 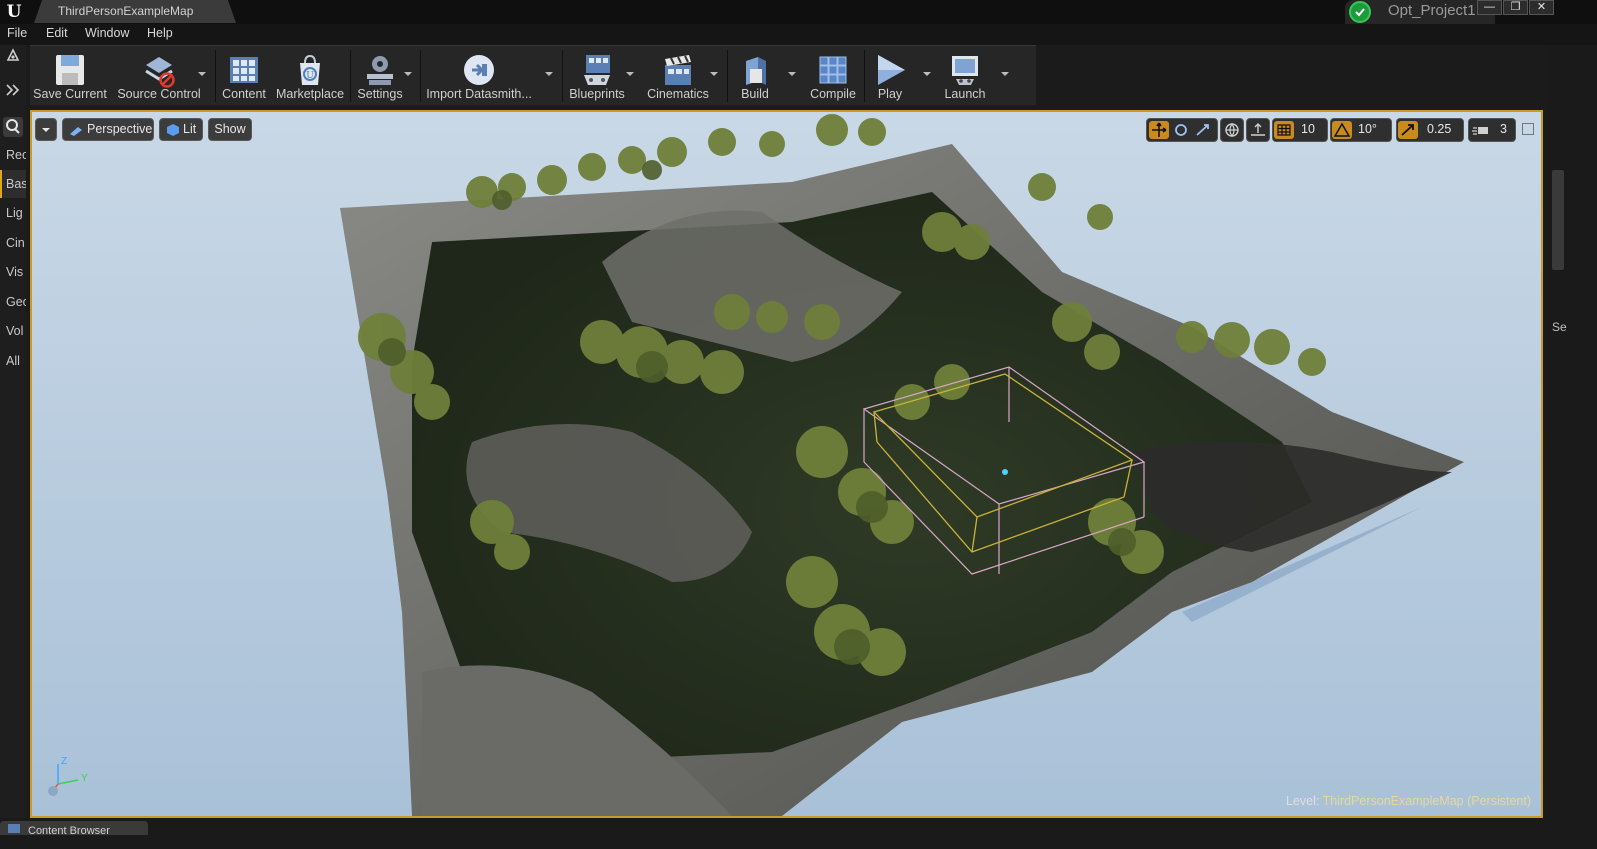 What do you see at coordinates (13, 155) in the screenshot?
I see `modes-item-recent: Rec` at bounding box center [13, 155].